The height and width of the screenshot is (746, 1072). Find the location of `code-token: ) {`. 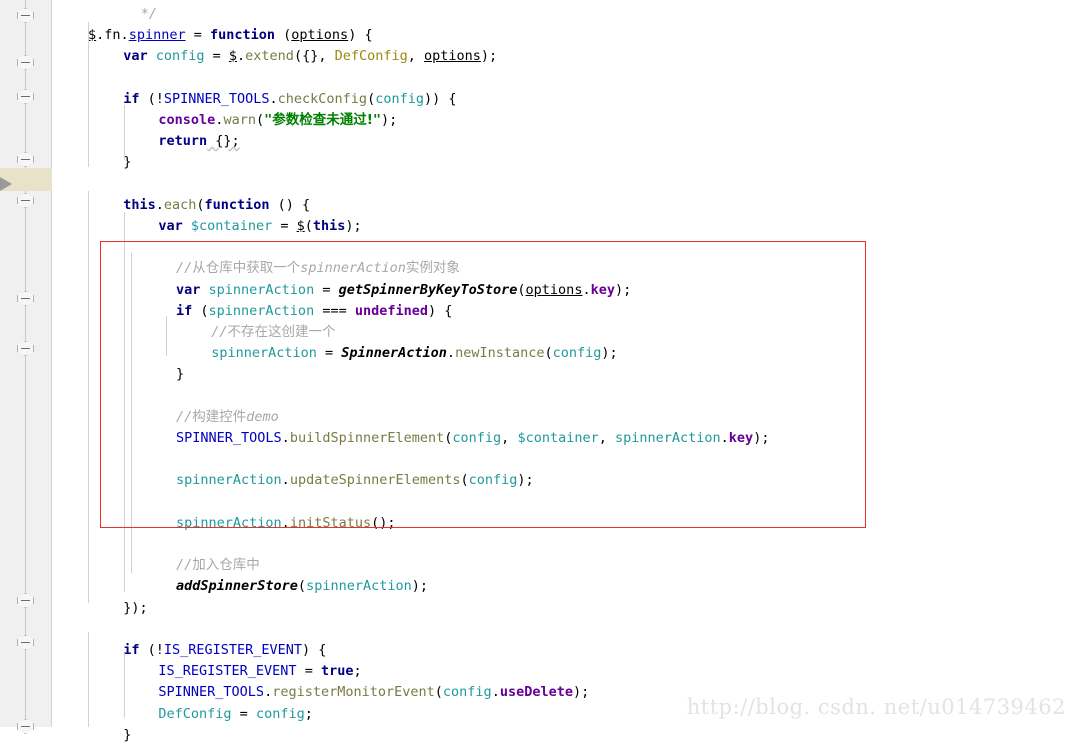

code-token: ) { is located at coordinates (360, 35).